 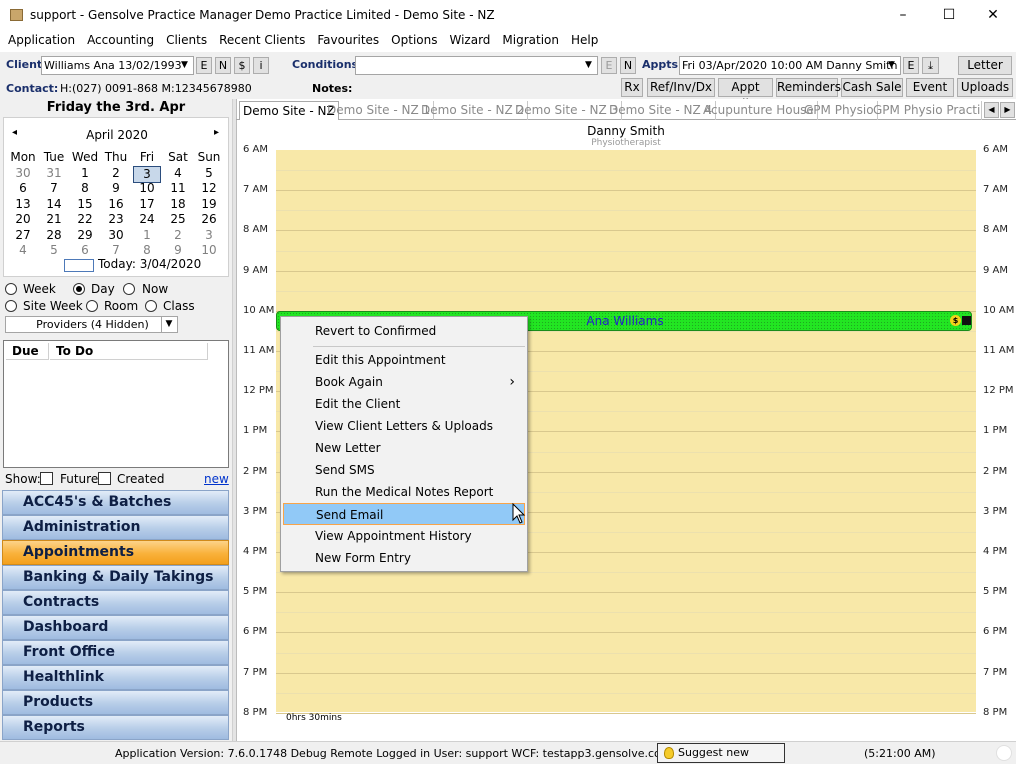 I want to click on minimize-button: –, so click(x=903, y=15).